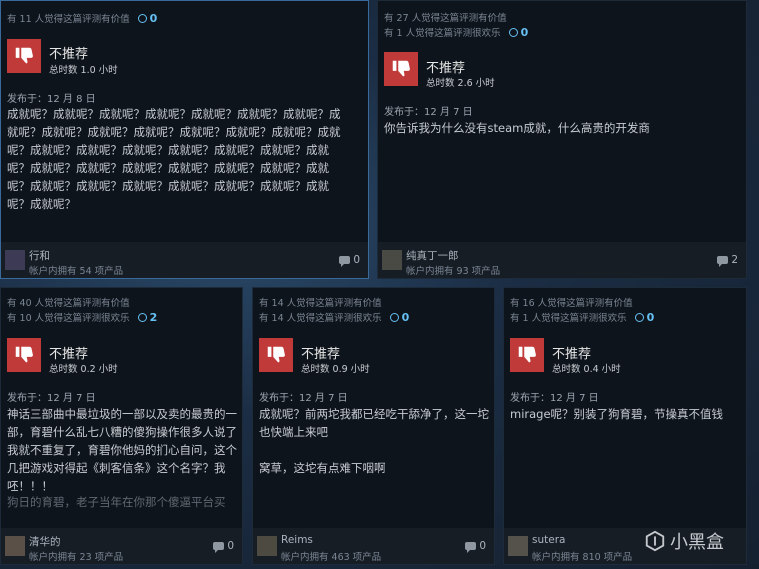  Describe the element at coordinates (460, 83) in the screenshot. I see `playtime: 总时数 2.6 小时` at that location.